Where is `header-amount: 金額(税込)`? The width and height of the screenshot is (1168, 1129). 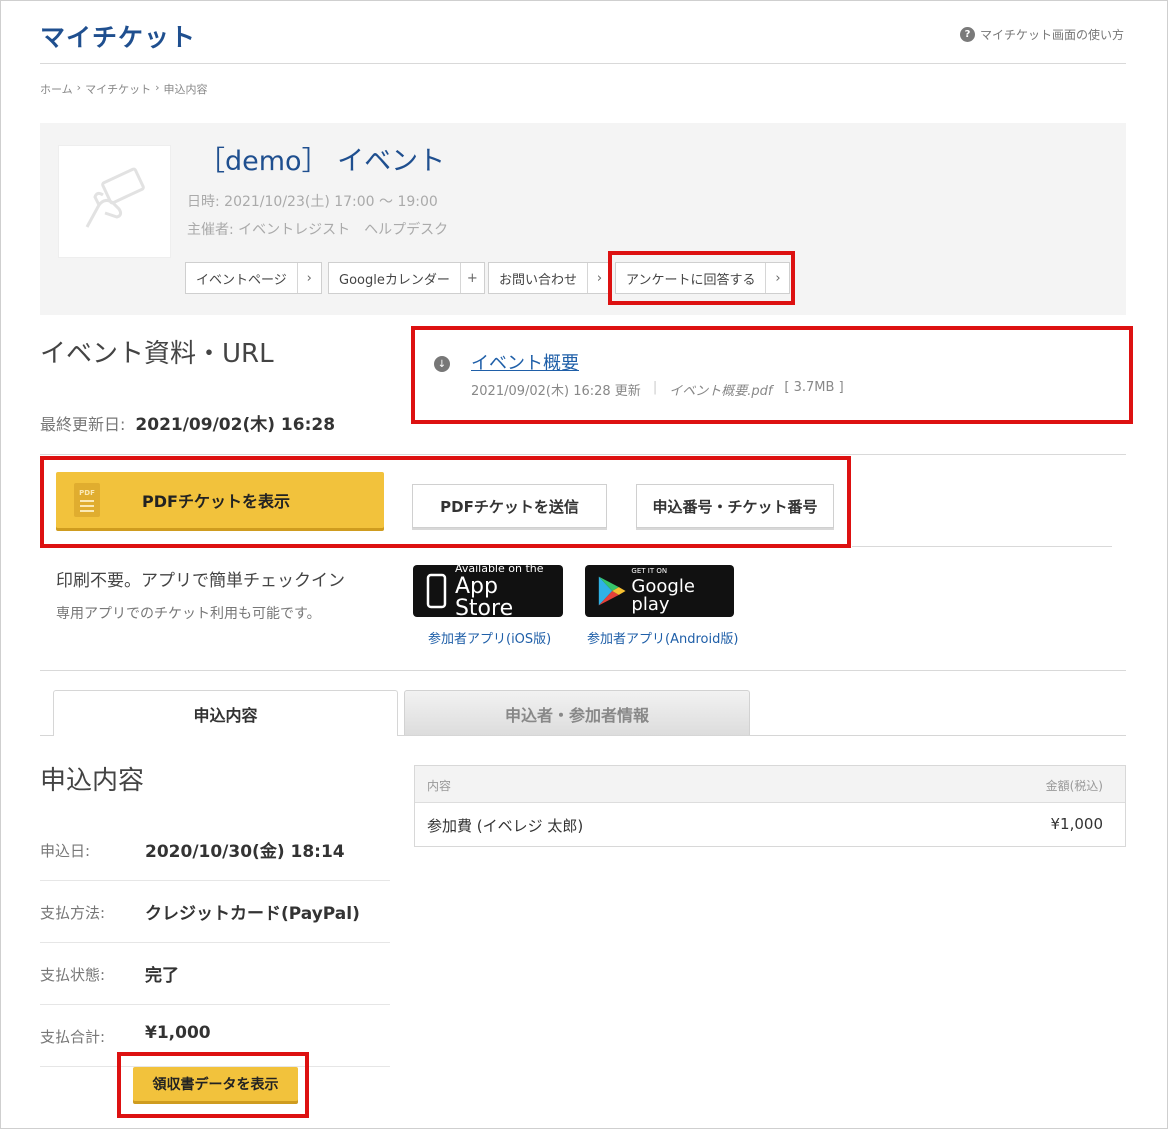
header-amount: 金額(税込) is located at coordinates (1074, 786).